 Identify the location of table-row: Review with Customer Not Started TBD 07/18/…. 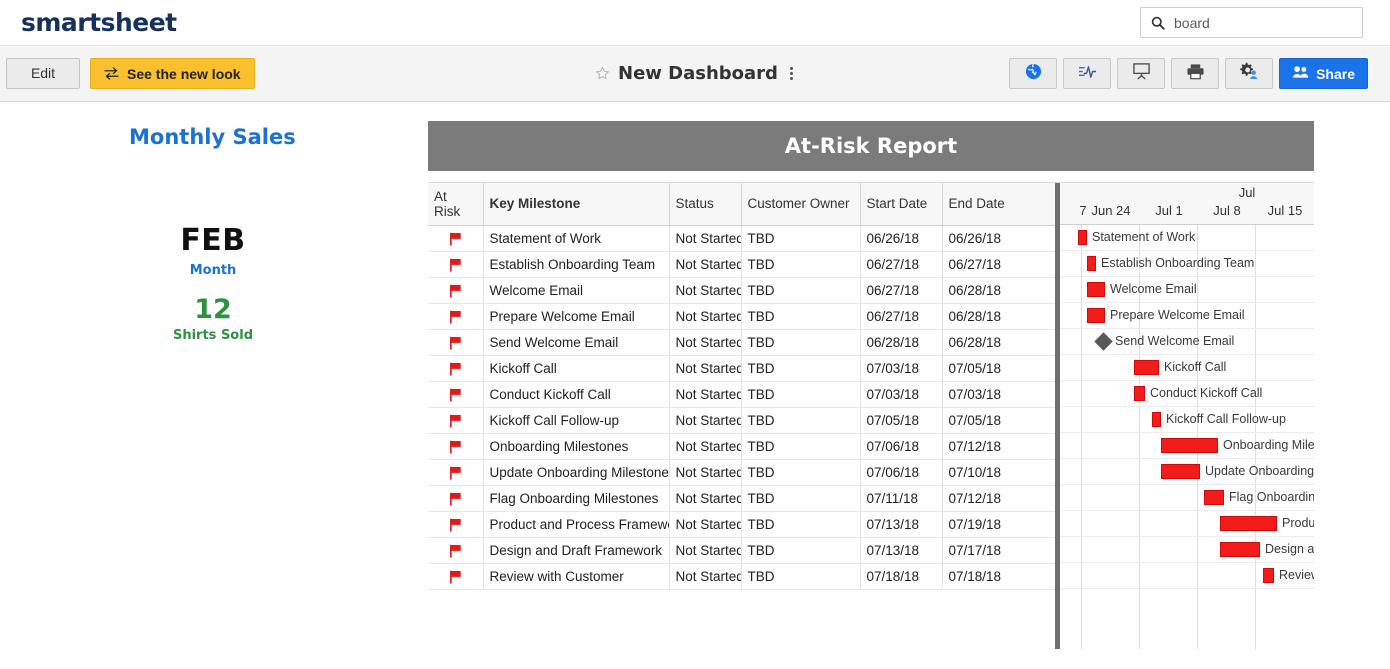
(742, 576).